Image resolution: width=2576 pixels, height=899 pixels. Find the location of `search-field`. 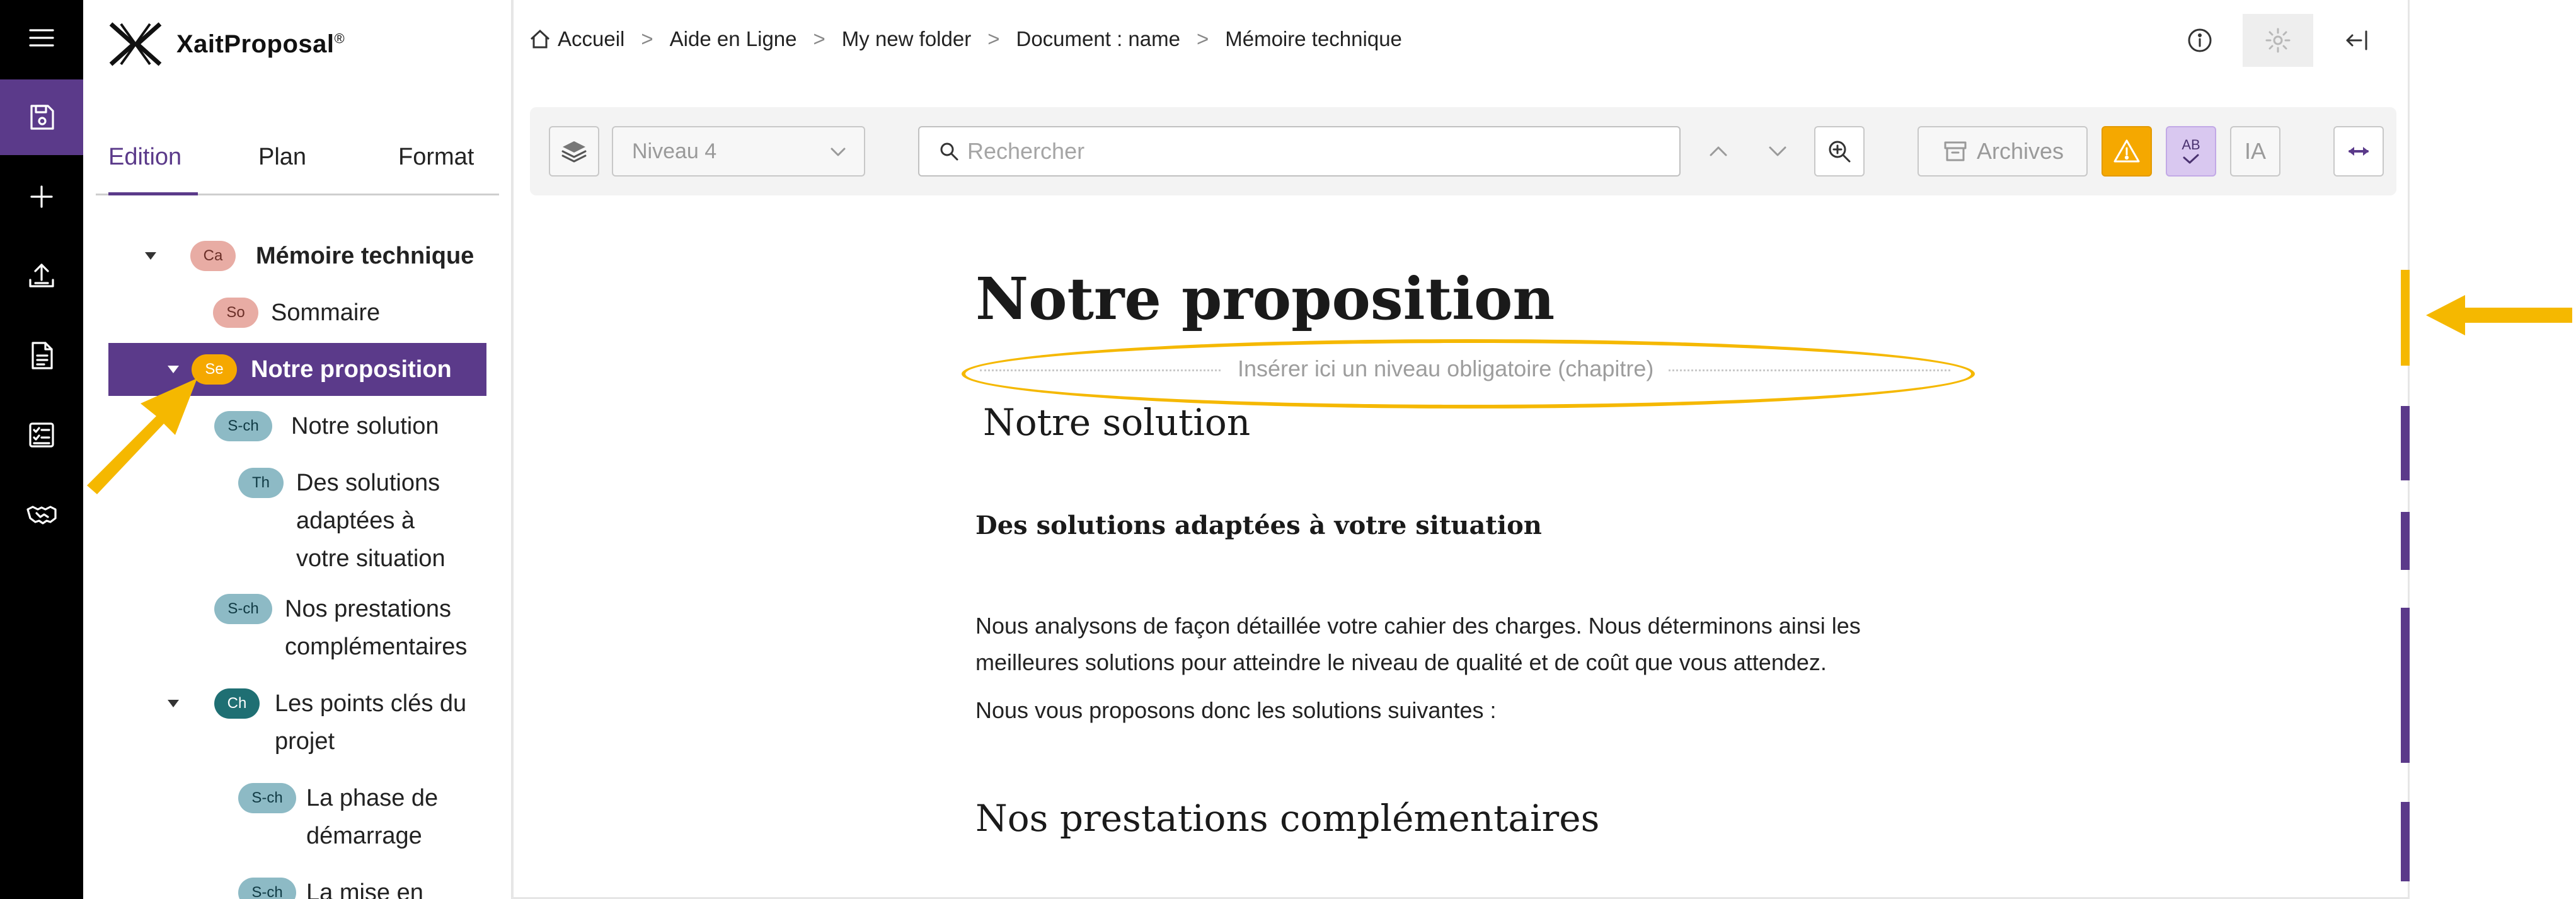

search-field is located at coordinates (1299, 152).